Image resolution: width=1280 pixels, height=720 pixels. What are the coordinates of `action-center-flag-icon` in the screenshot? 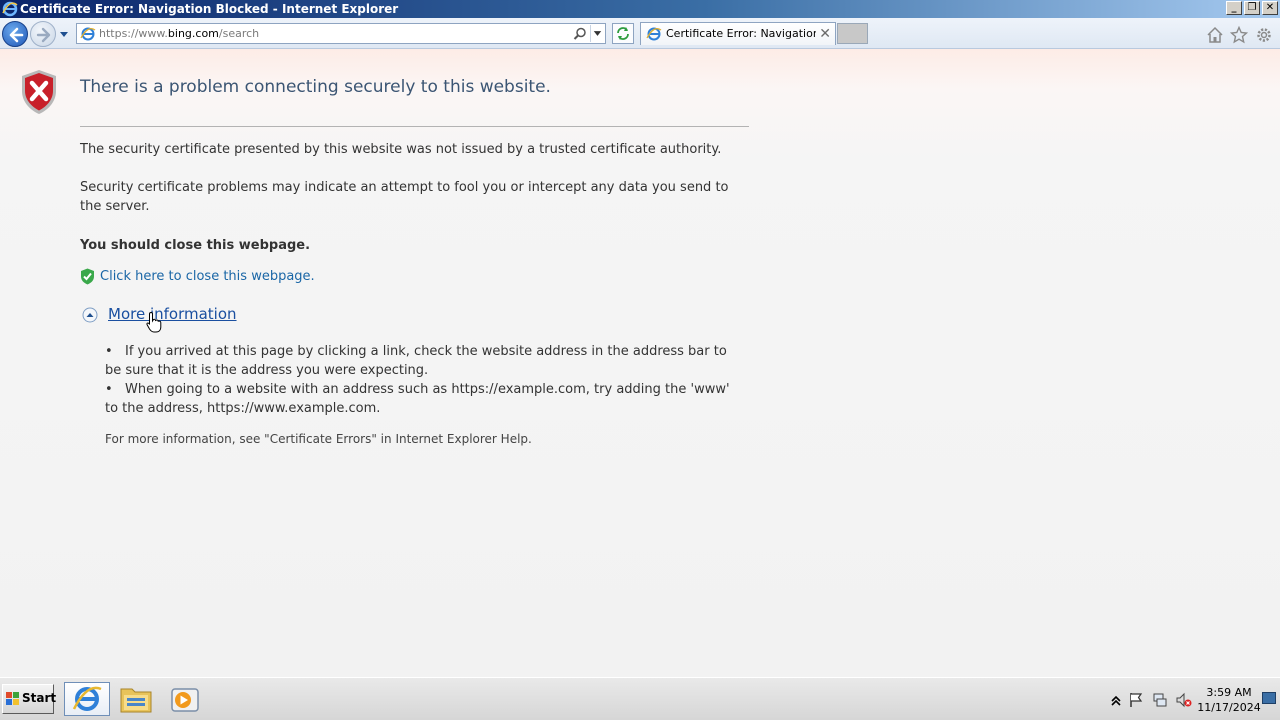 It's located at (1136, 700).